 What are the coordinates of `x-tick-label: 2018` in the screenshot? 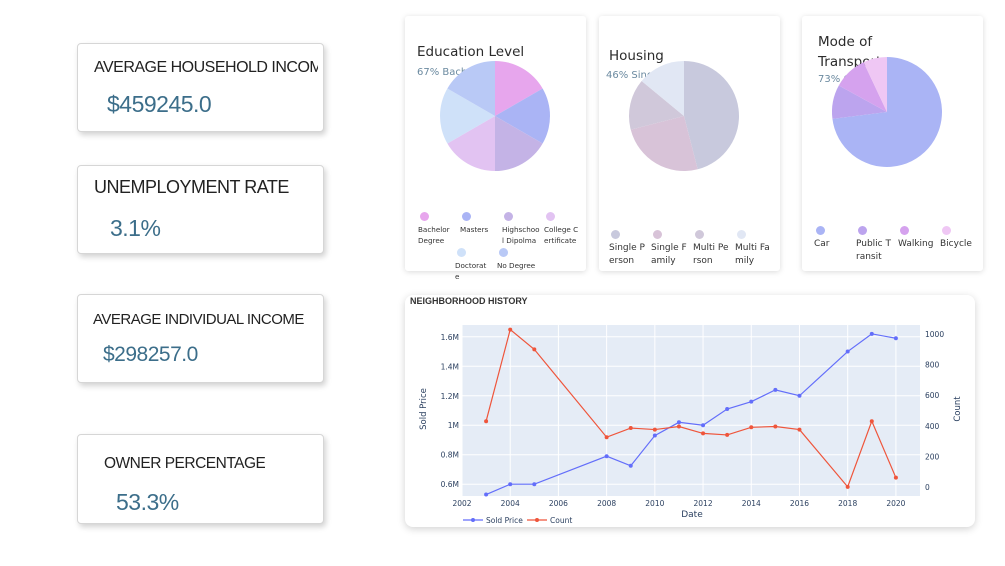 It's located at (847, 503).